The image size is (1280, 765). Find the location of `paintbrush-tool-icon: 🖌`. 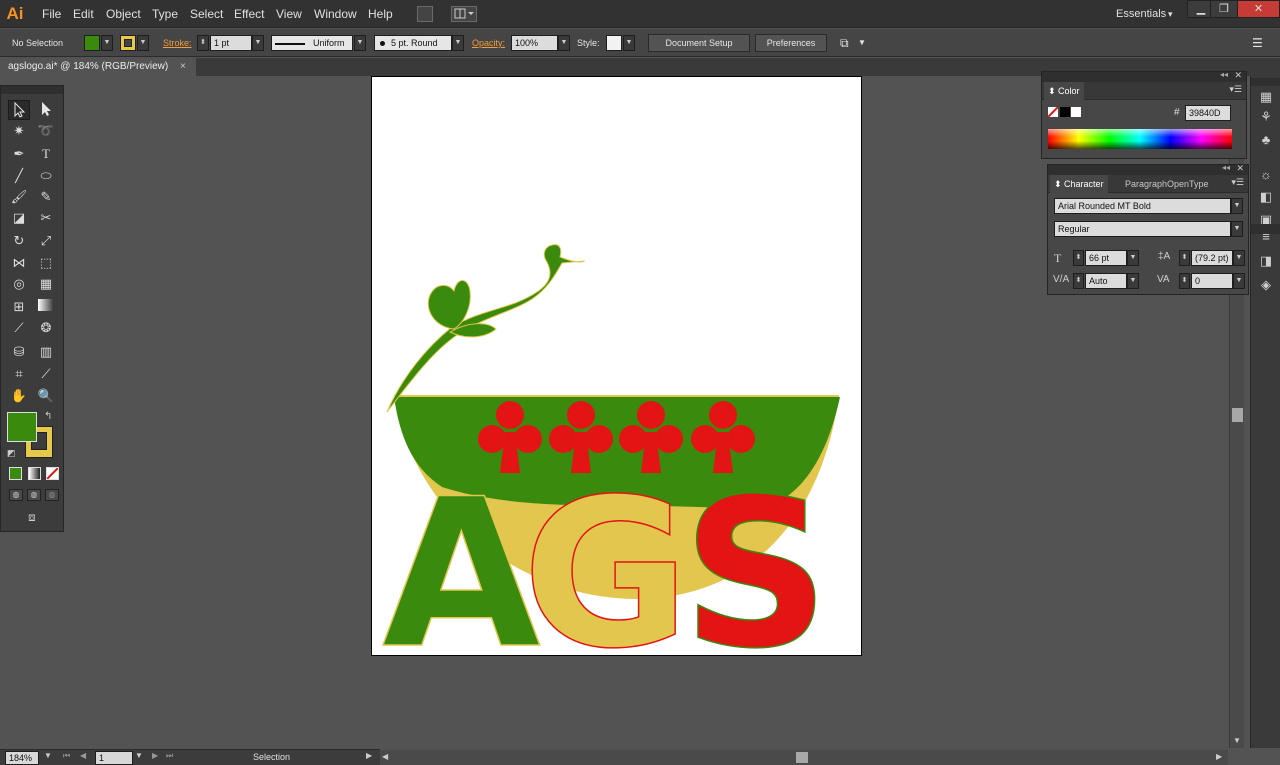

paintbrush-tool-icon: 🖌 is located at coordinates (19, 197).